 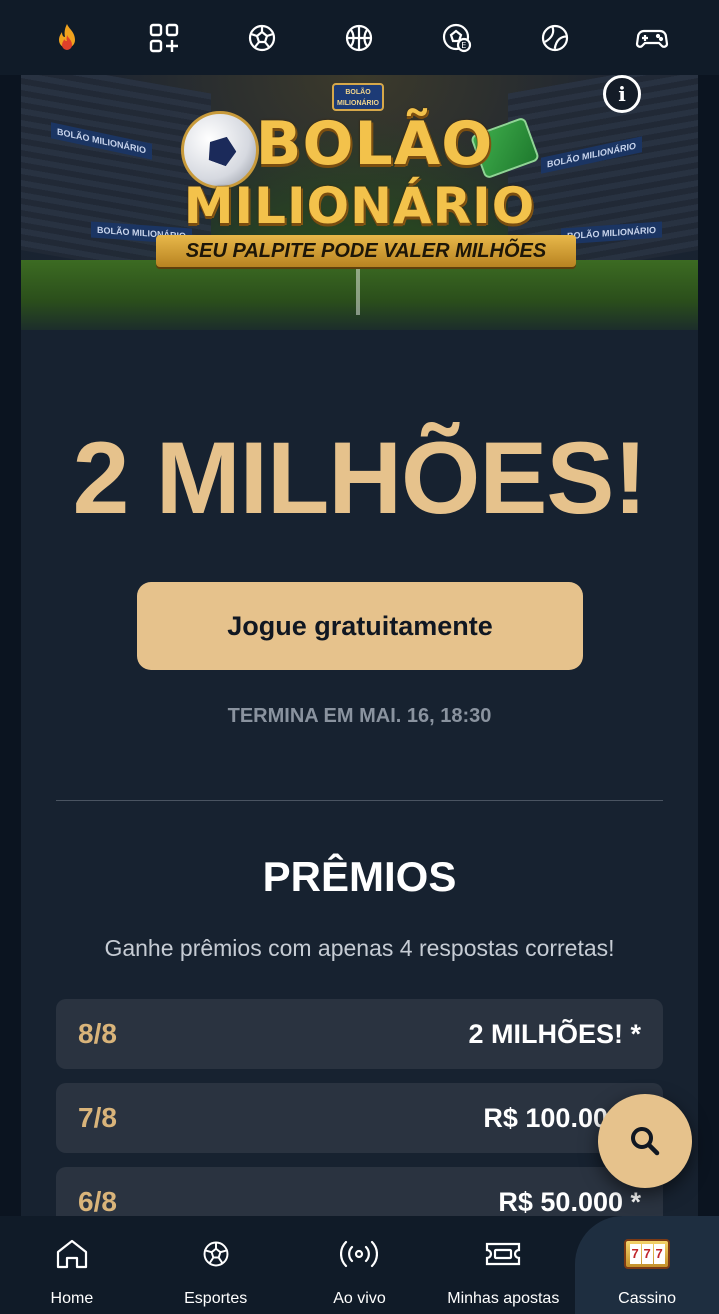 What do you see at coordinates (569, 1201) in the screenshot?
I see `prize-amount: R$ 50.000 *` at bounding box center [569, 1201].